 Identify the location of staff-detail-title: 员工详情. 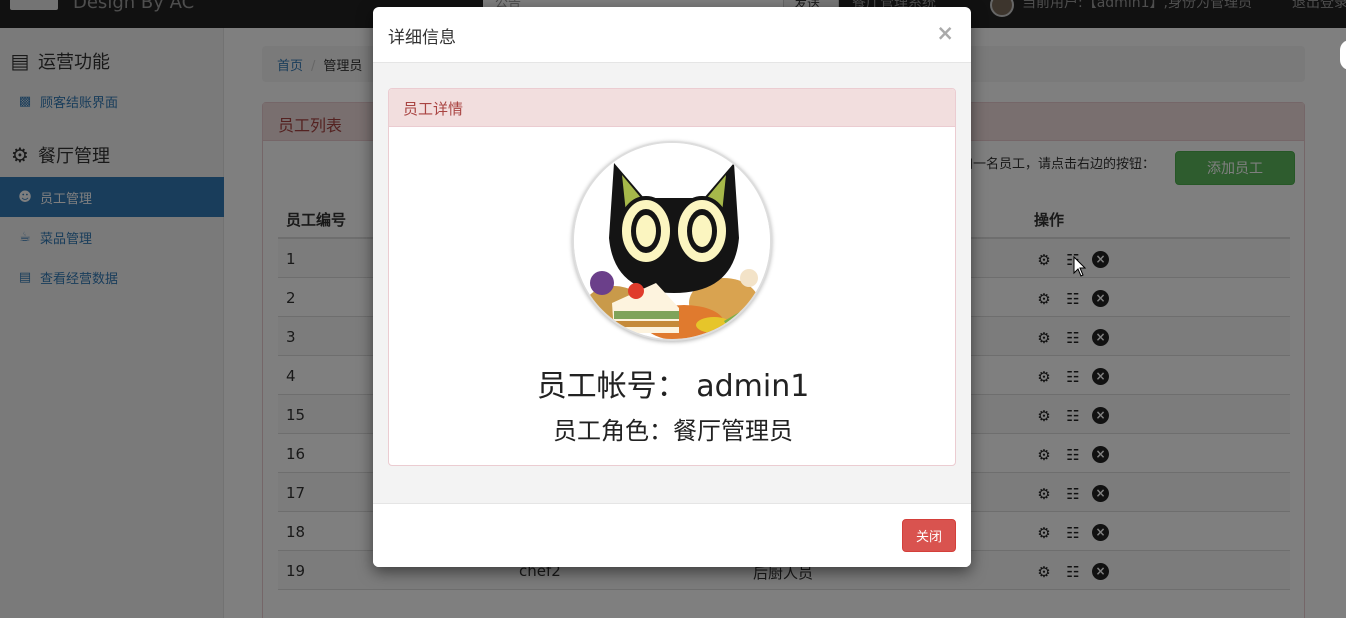
(672, 108).